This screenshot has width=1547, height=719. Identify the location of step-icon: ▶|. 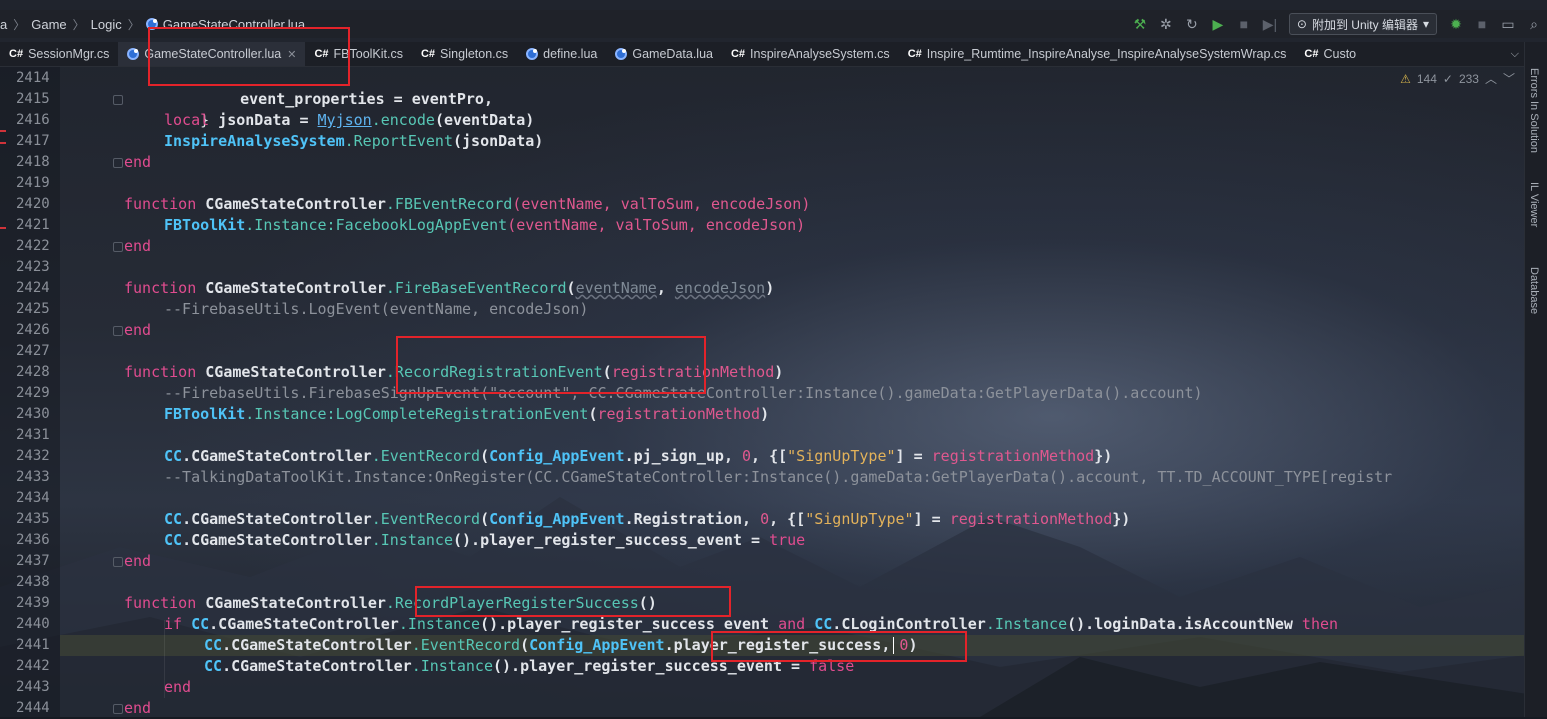
(1270, 24).